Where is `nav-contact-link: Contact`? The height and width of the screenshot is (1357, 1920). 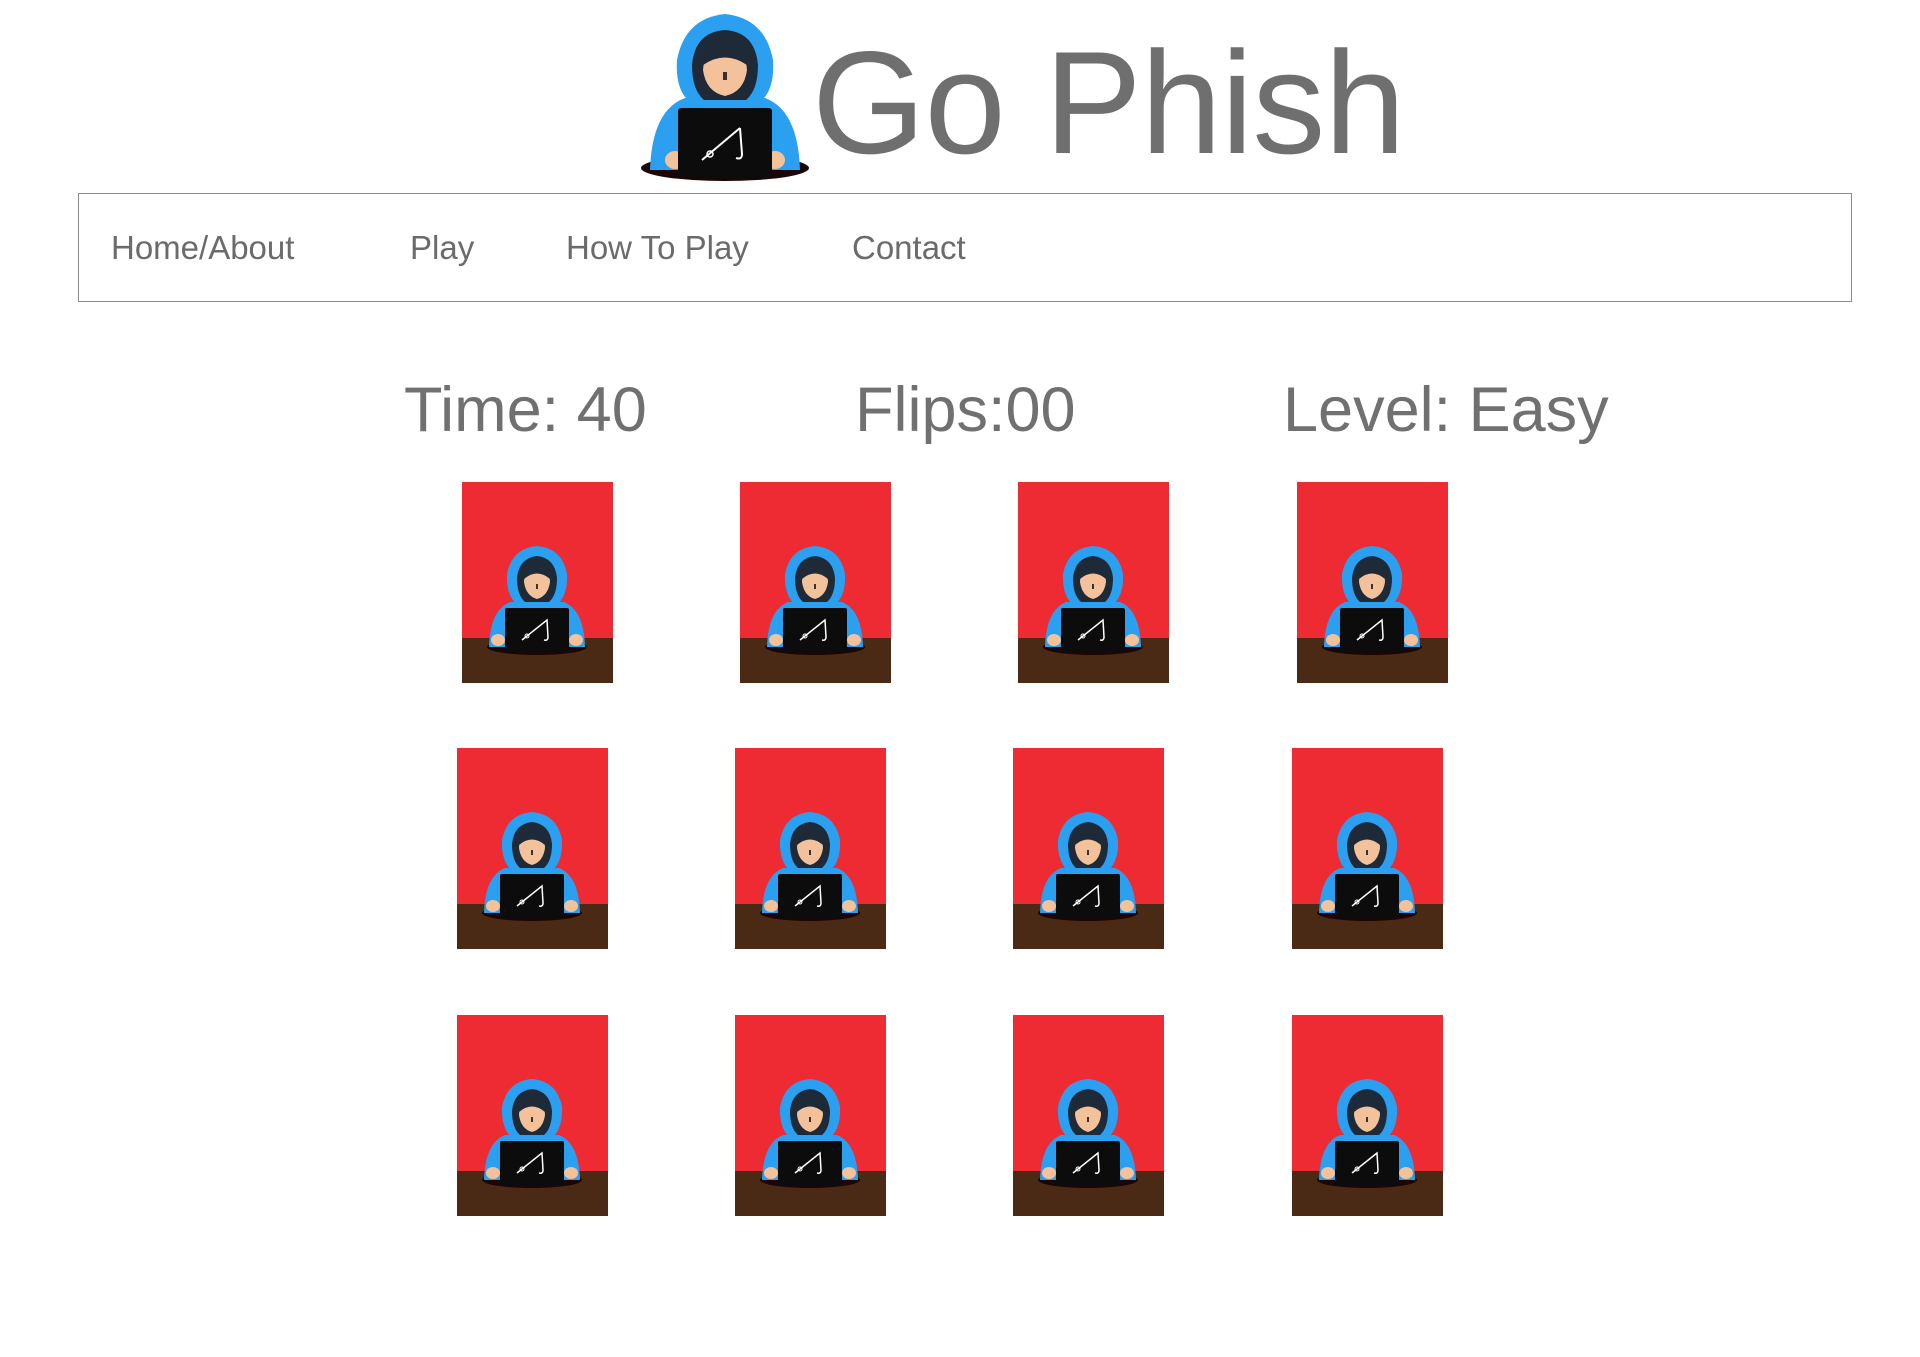
nav-contact-link: Contact is located at coordinates (909, 247).